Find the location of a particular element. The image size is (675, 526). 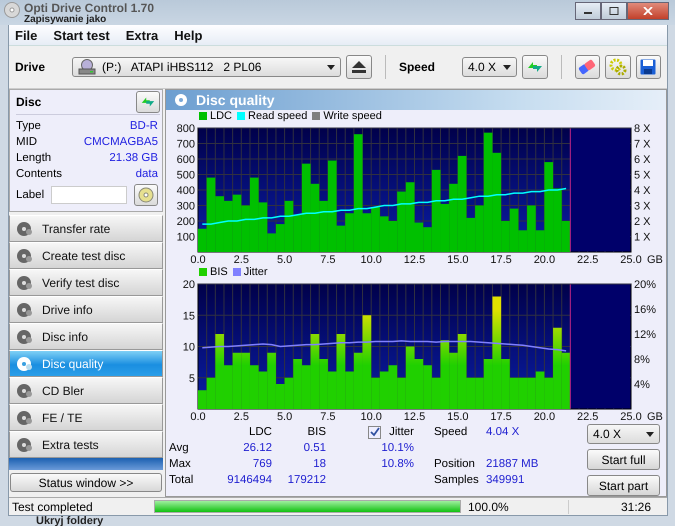

window-title: Opti Drive Control 1.70 is located at coordinates (90, 8).